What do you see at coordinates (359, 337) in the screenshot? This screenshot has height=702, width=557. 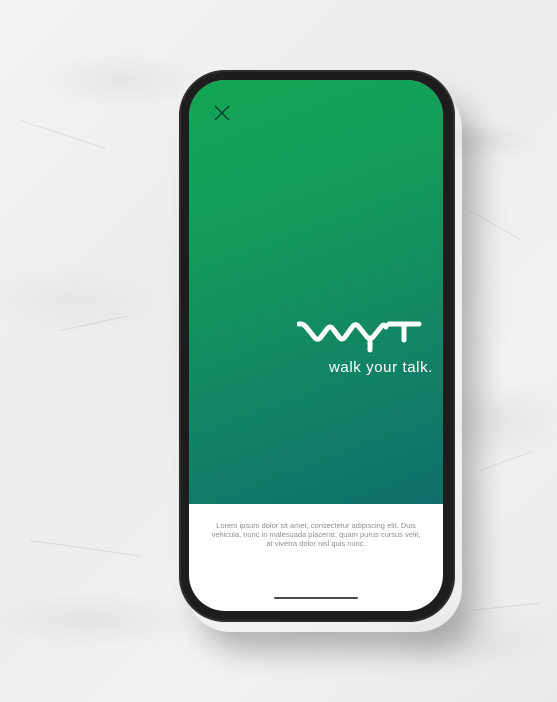 I see `wyt-logo-icon` at bounding box center [359, 337].